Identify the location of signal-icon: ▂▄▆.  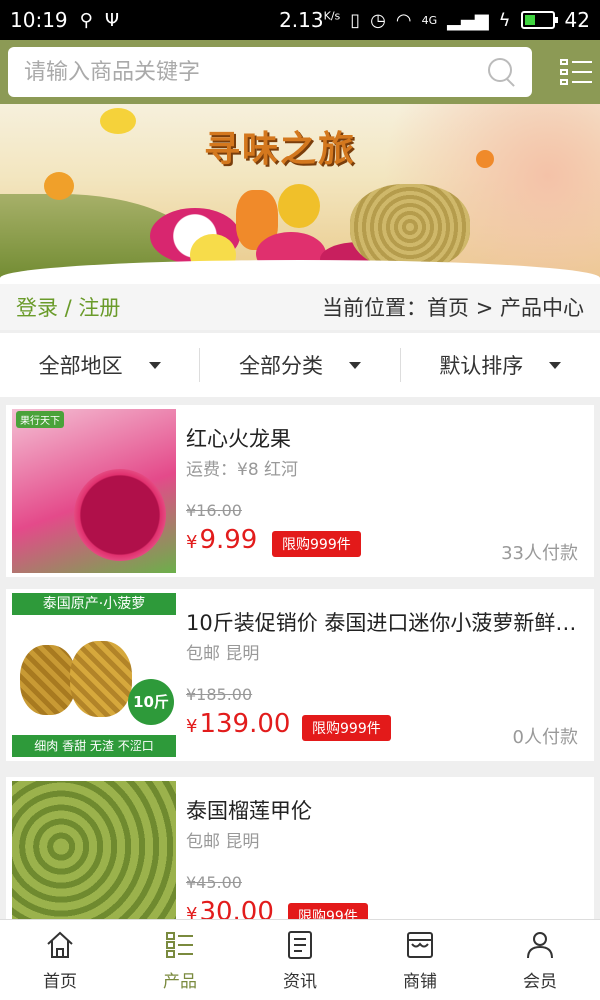
(468, 20).